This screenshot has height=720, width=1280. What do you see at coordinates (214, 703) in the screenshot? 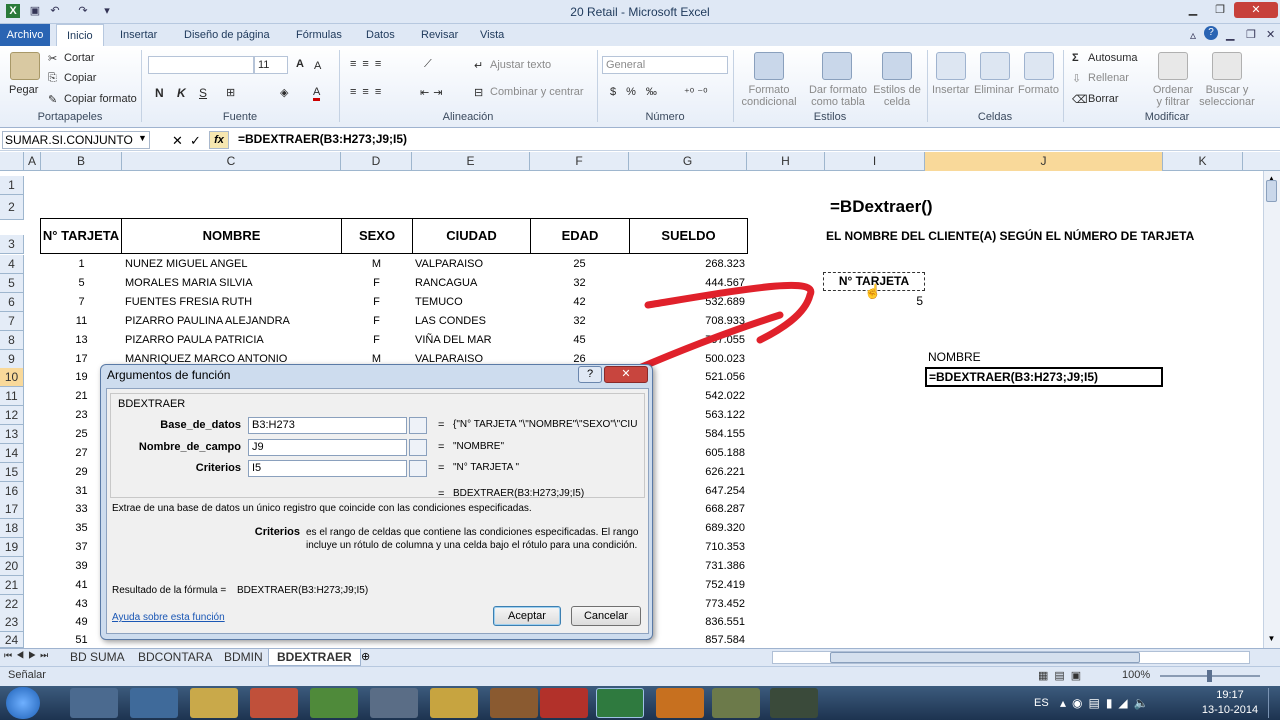
I see `taskbar-explorer-icon` at bounding box center [214, 703].